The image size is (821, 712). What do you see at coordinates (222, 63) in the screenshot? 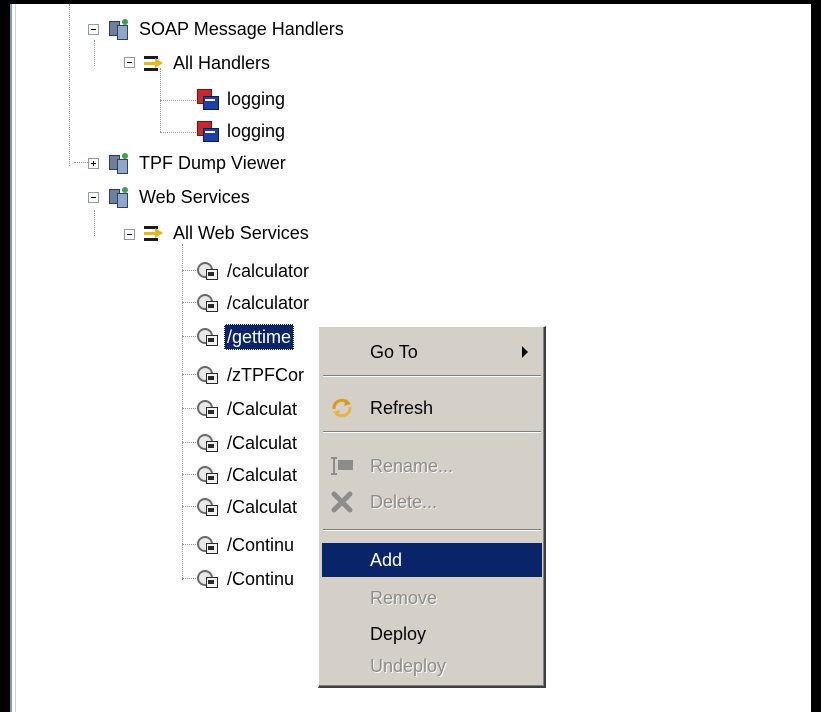
I see `tree-node-label: All Handlers` at bounding box center [222, 63].